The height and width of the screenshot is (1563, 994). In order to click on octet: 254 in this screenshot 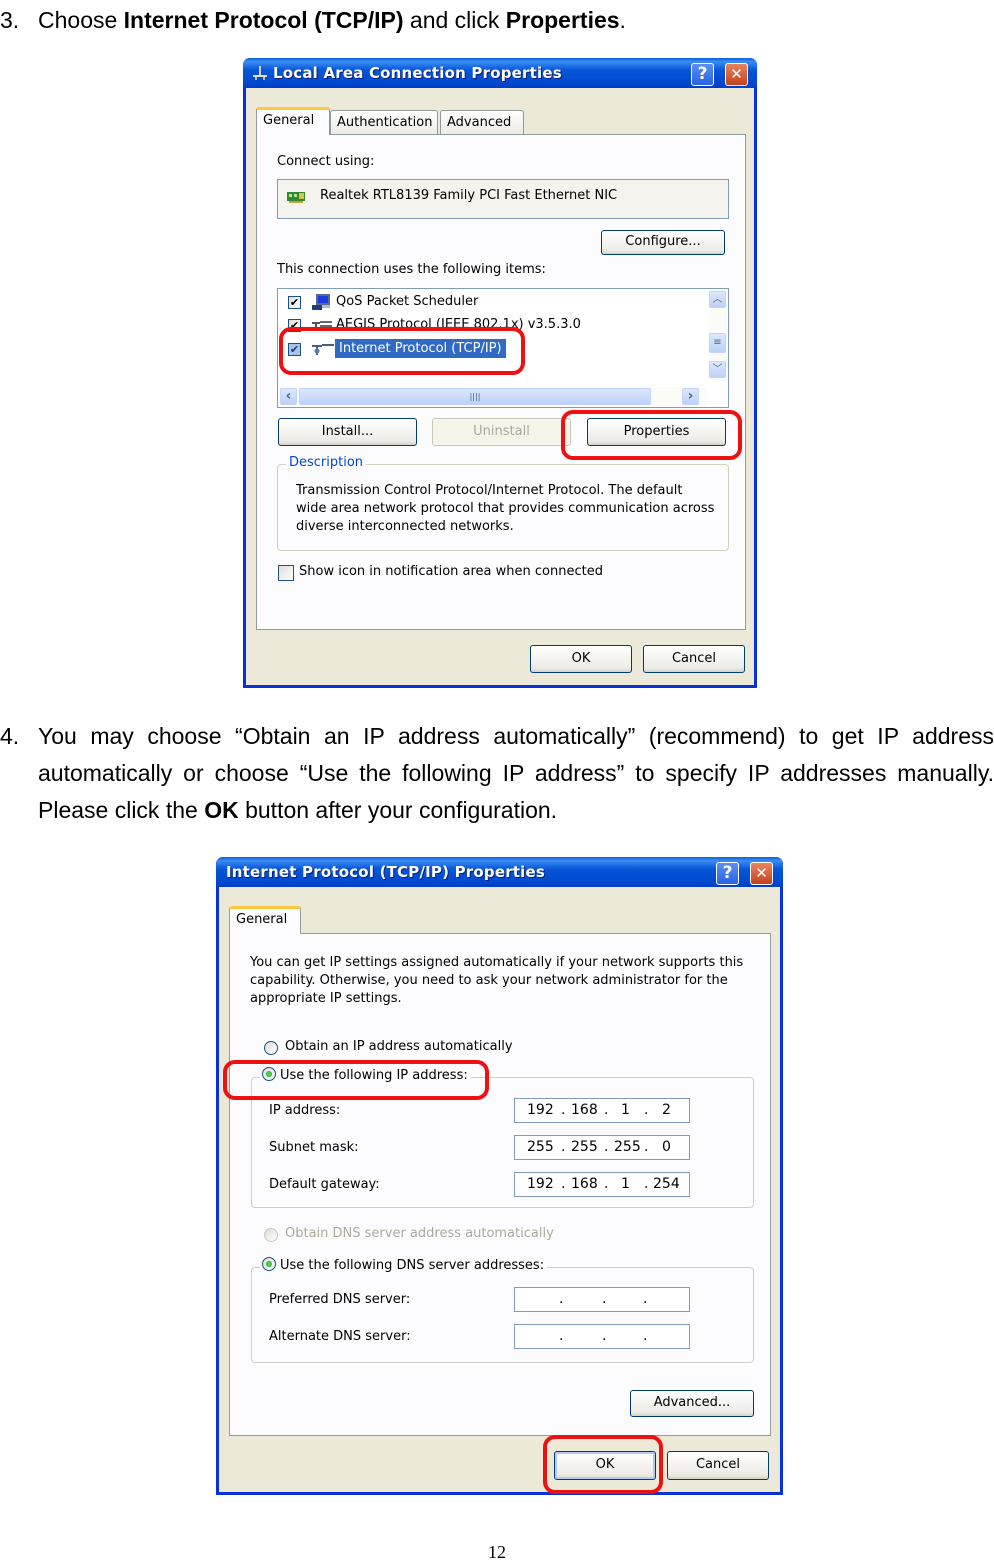, I will do `click(666, 1184)`.